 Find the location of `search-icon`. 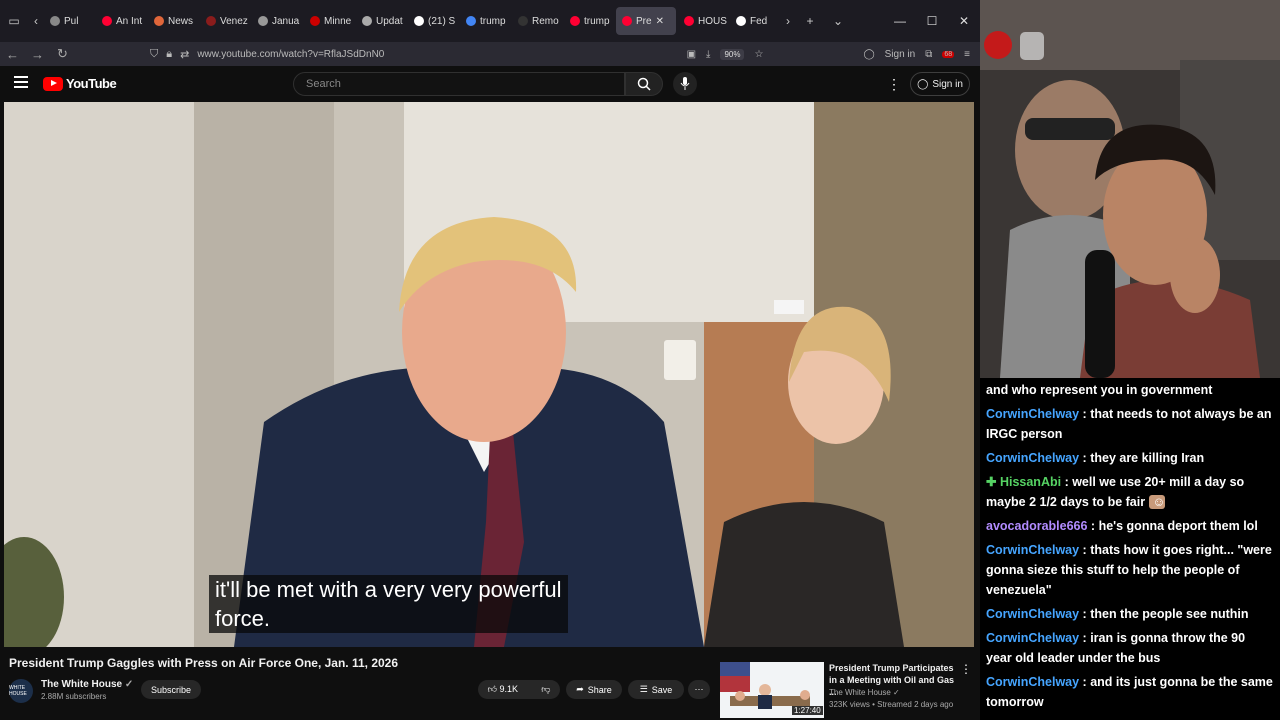

search-icon is located at coordinates (644, 84).